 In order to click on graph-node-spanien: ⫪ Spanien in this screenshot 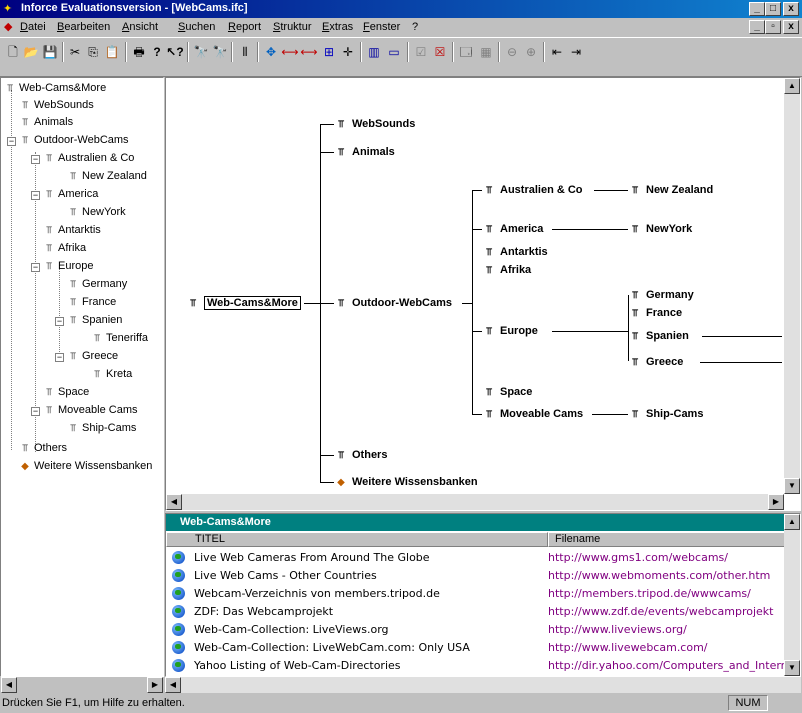, I will do `click(658, 336)`.